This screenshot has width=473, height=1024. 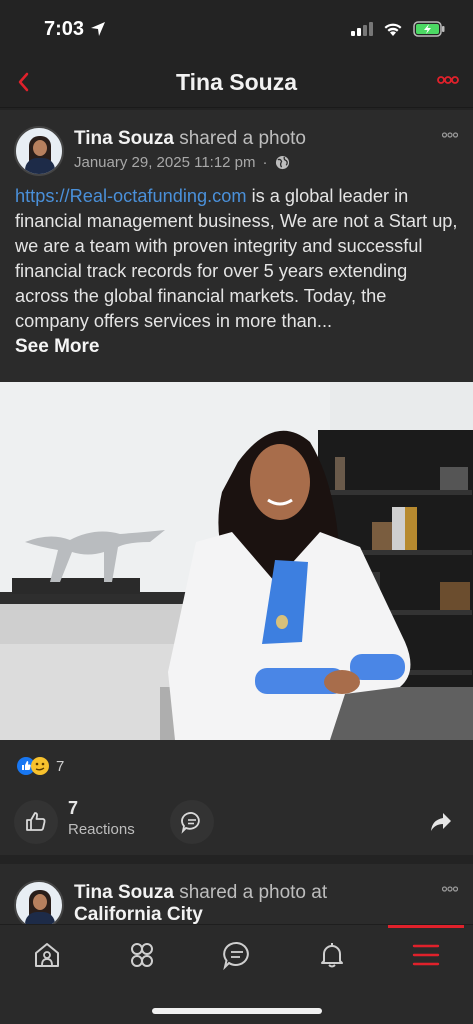 What do you see at coordinates (73, 808) in the screenshot?
I see `reactions-number: 7` at bounding box center [73, 808].